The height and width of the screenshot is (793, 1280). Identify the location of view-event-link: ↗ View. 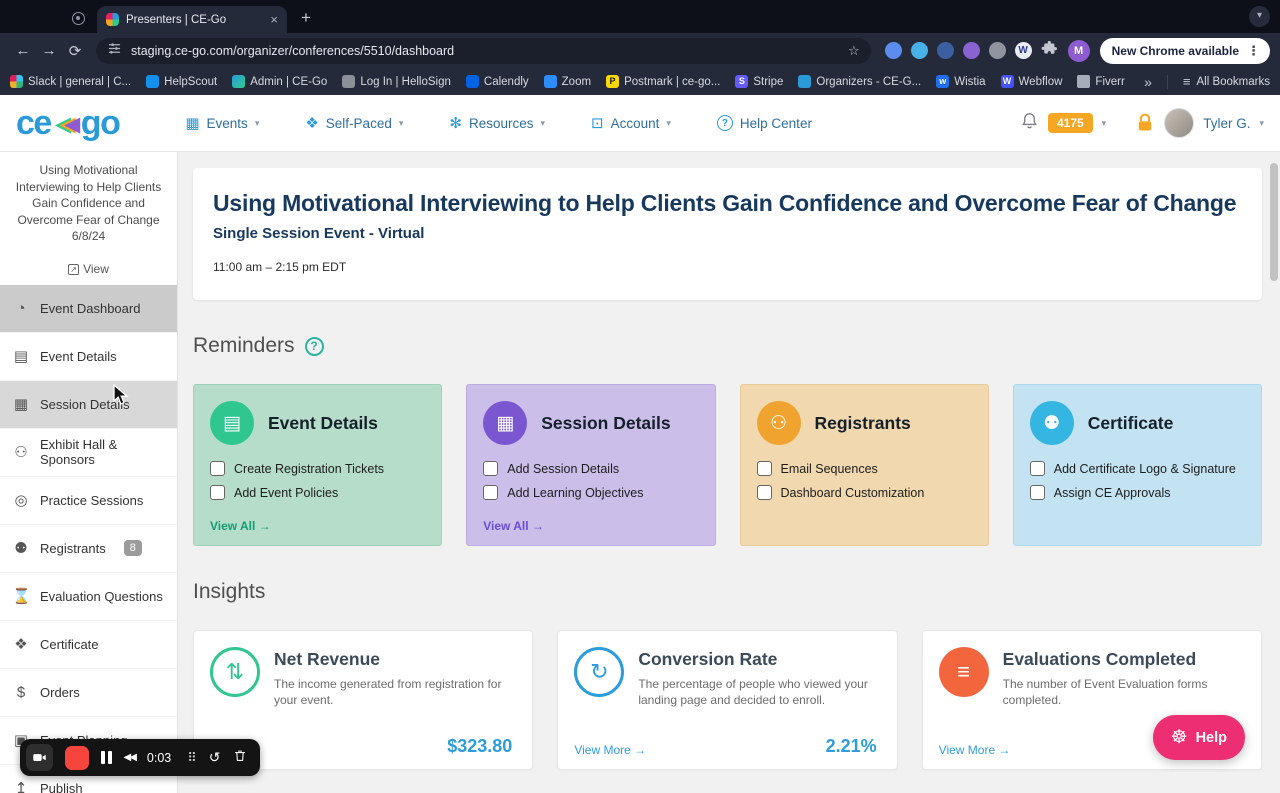
(88, 269).